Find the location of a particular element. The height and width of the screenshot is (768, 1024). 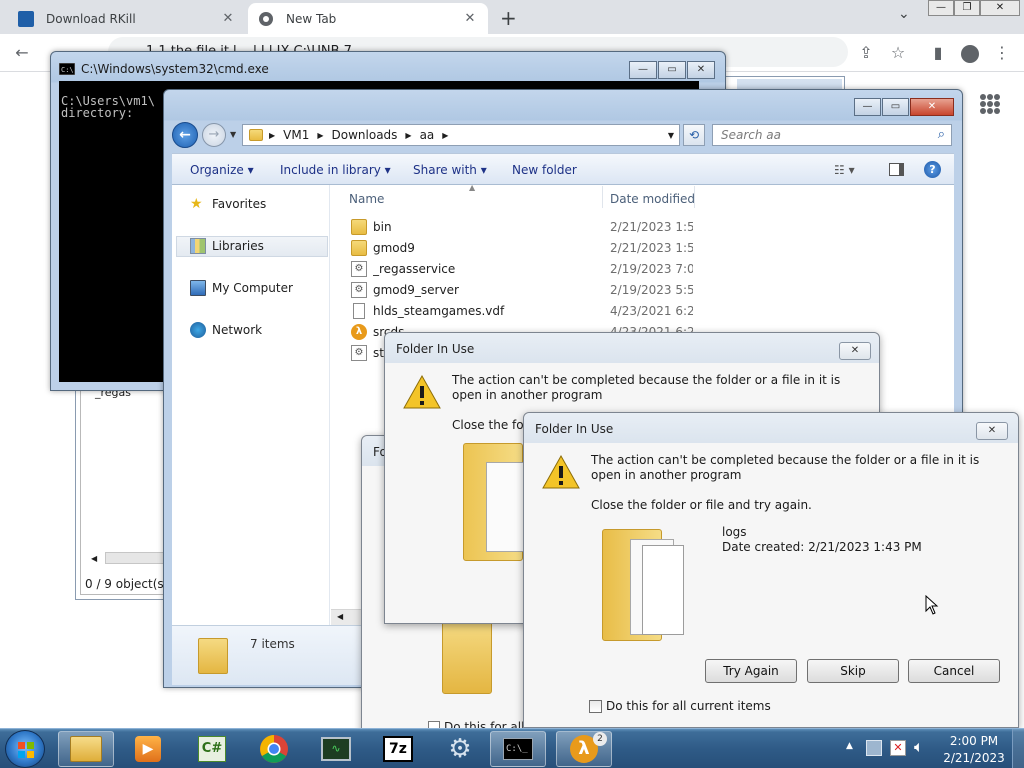

rkill-favicon-icon is located at coordinates (26, 18).